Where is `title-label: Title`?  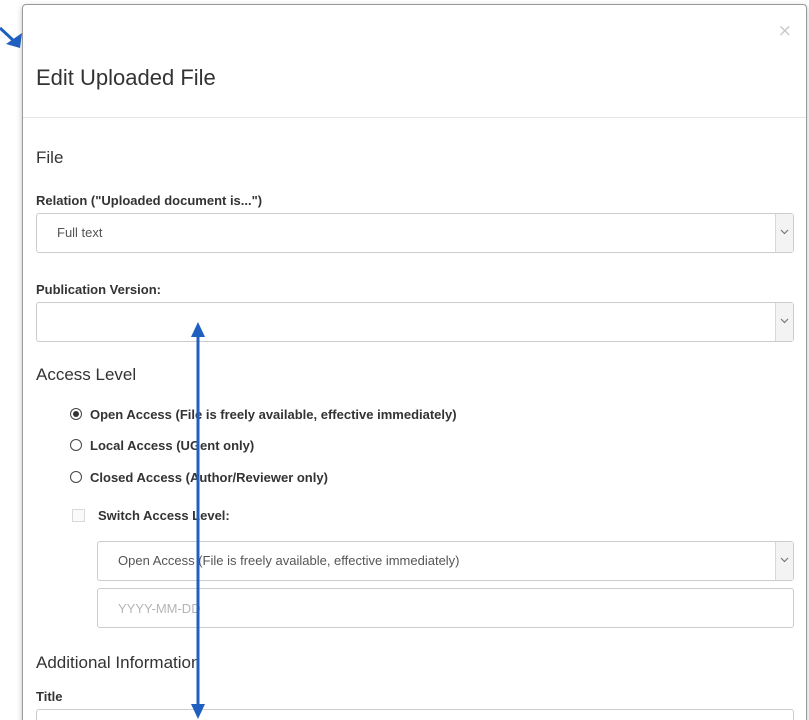 title-label: Title is located at coordinates (49, 696).